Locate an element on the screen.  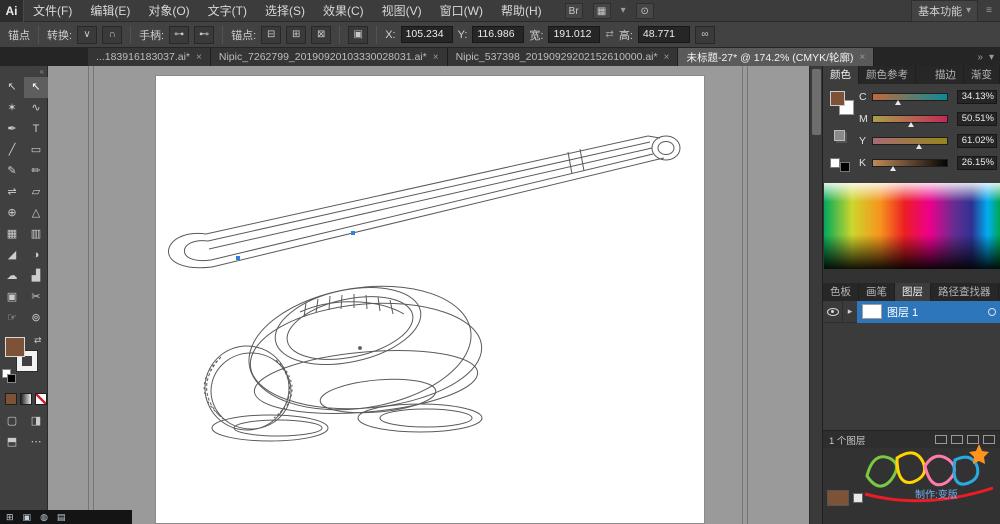
scrollbar-thumb is located at coordinates (816, 102).